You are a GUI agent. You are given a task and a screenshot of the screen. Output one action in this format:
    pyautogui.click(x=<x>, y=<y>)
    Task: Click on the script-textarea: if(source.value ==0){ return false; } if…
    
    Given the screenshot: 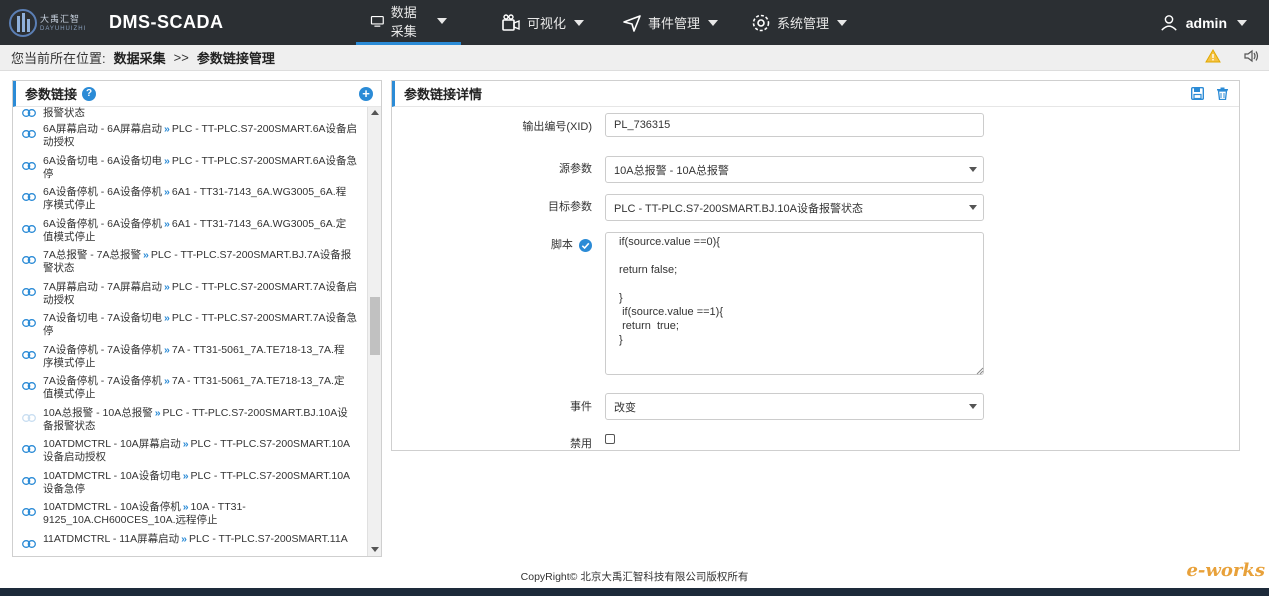 What is the action you would take?
    pyautogui.click(x=794, y=303)
    